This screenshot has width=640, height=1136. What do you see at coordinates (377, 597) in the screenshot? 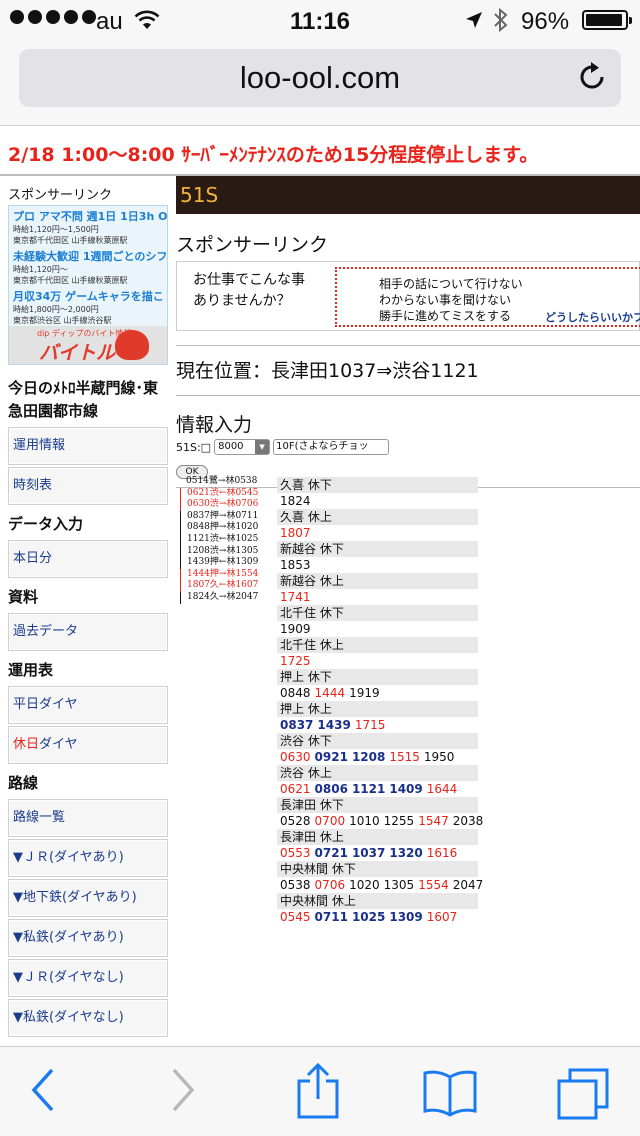
I see `station-times: 1741` at bounding box center [377, 597].